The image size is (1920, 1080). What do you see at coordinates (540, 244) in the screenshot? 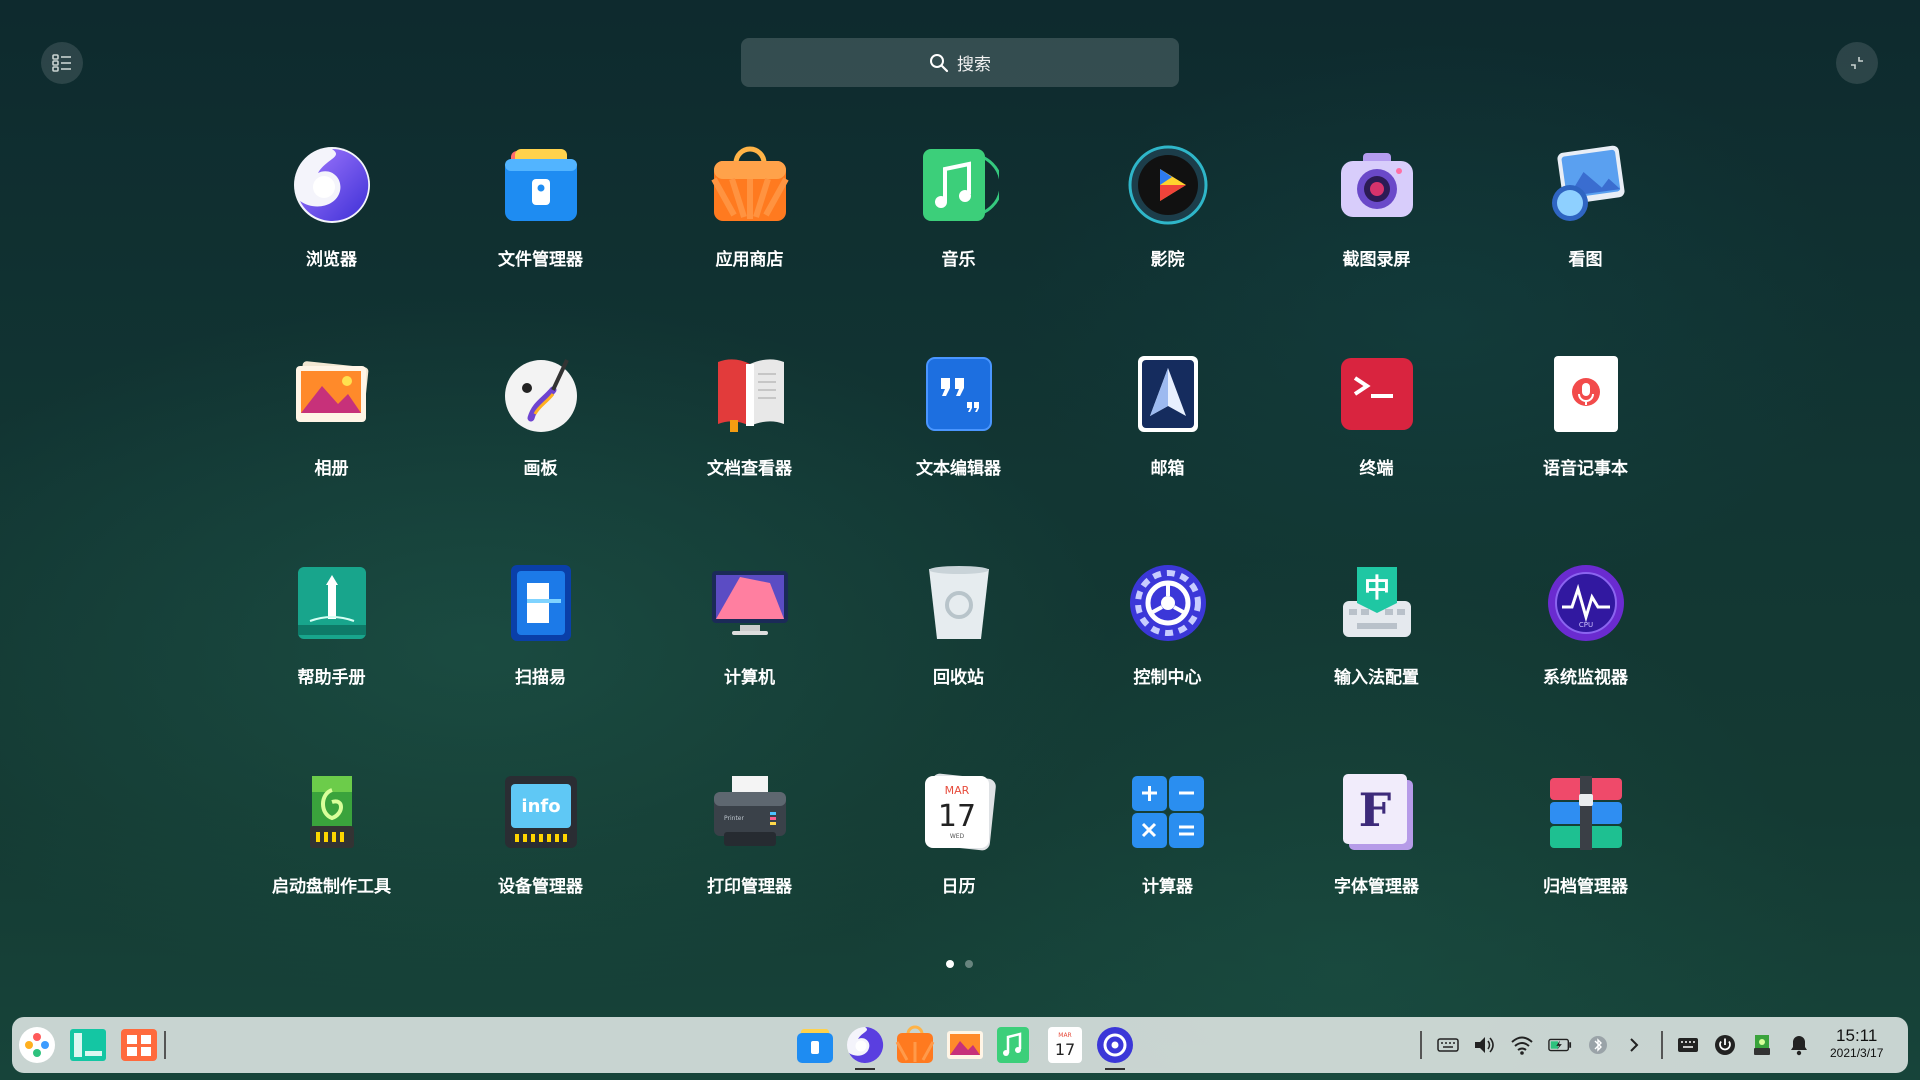
I see `app-file-manager: 文件管理器` at bounding box center [540, 244].